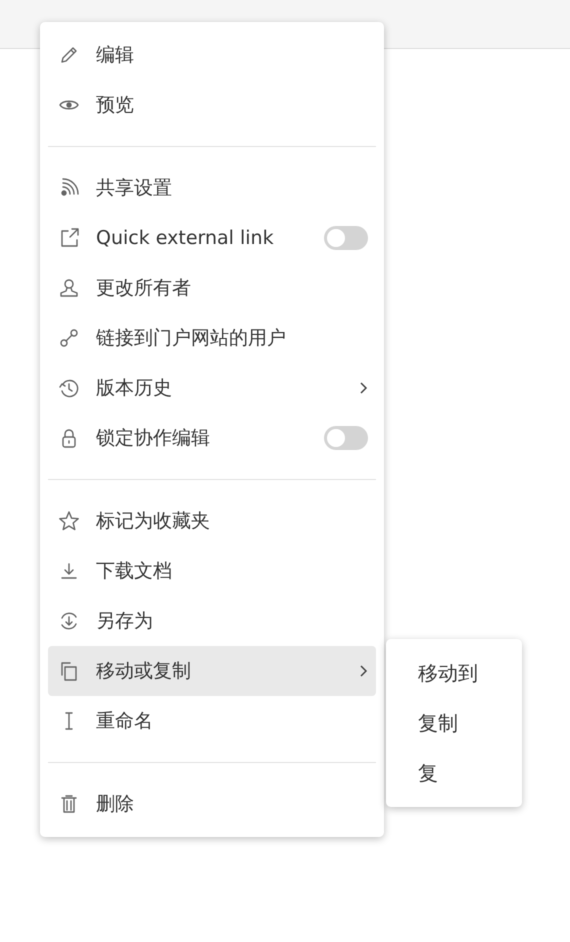 Image resolution: width=570 pixels, height=942 pixels. What do you see at coordinates (212, 571) in the screenshot?
I see `menu-item: 下载文档` at bounding box center [212, 571].